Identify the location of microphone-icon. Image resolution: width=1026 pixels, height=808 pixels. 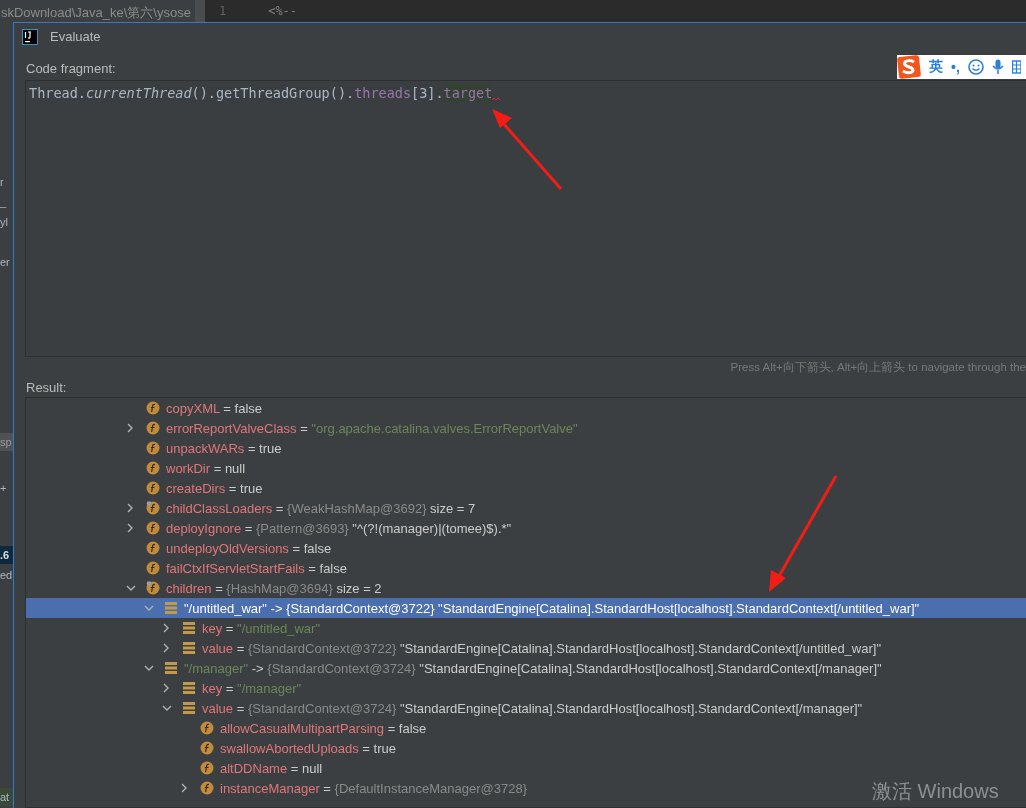
(997, 67).